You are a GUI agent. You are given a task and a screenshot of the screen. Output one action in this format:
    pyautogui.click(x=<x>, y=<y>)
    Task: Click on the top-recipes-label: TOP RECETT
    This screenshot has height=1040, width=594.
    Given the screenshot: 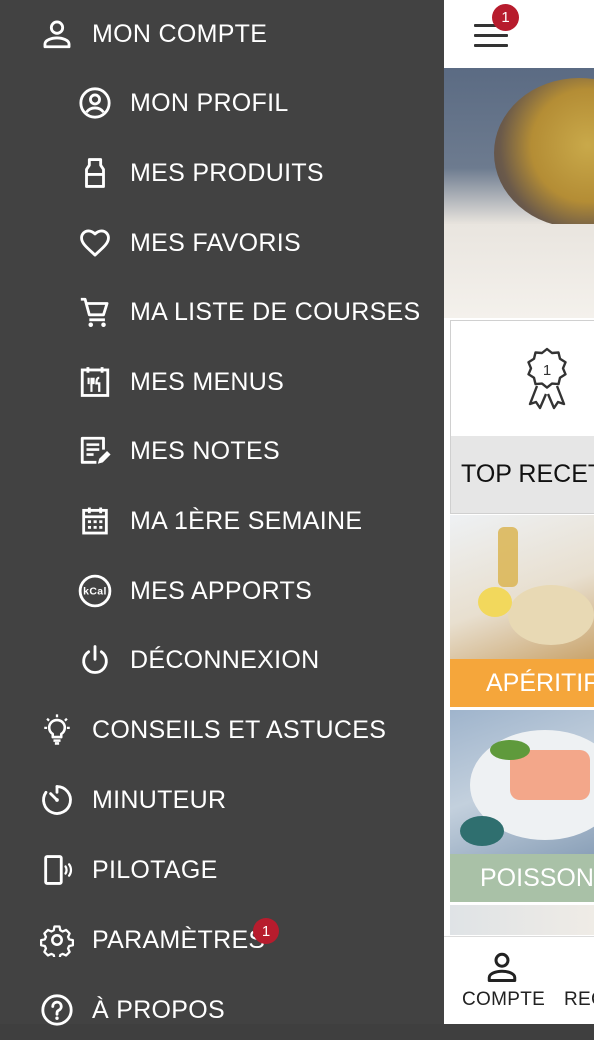 What is the action you would take?
    pyautogui.click(x=522, y=474)
    